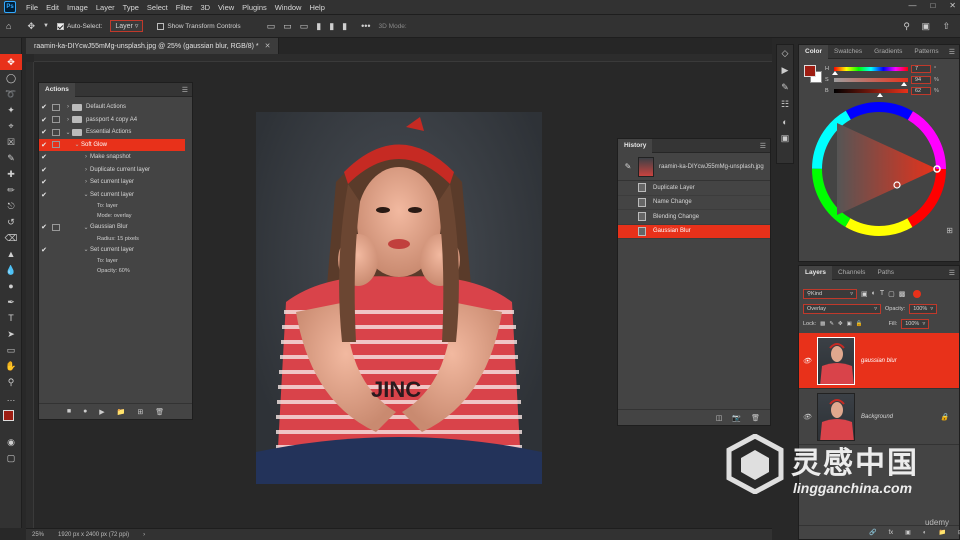  I want to click on history-brush-tool-icon: ↺, so click(11, 222).